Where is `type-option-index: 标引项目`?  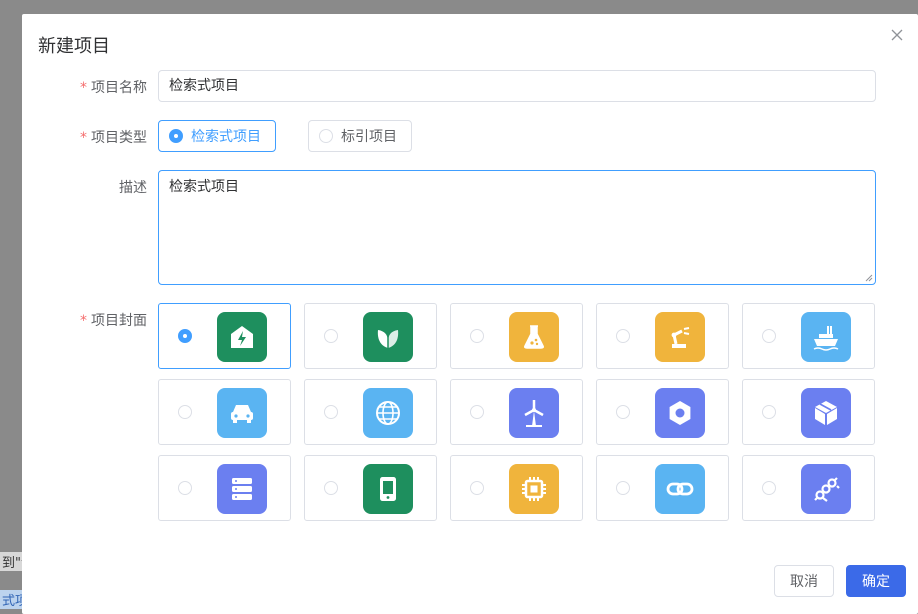 type-option-index: 标引项目 is located at coordinates (360, 136).